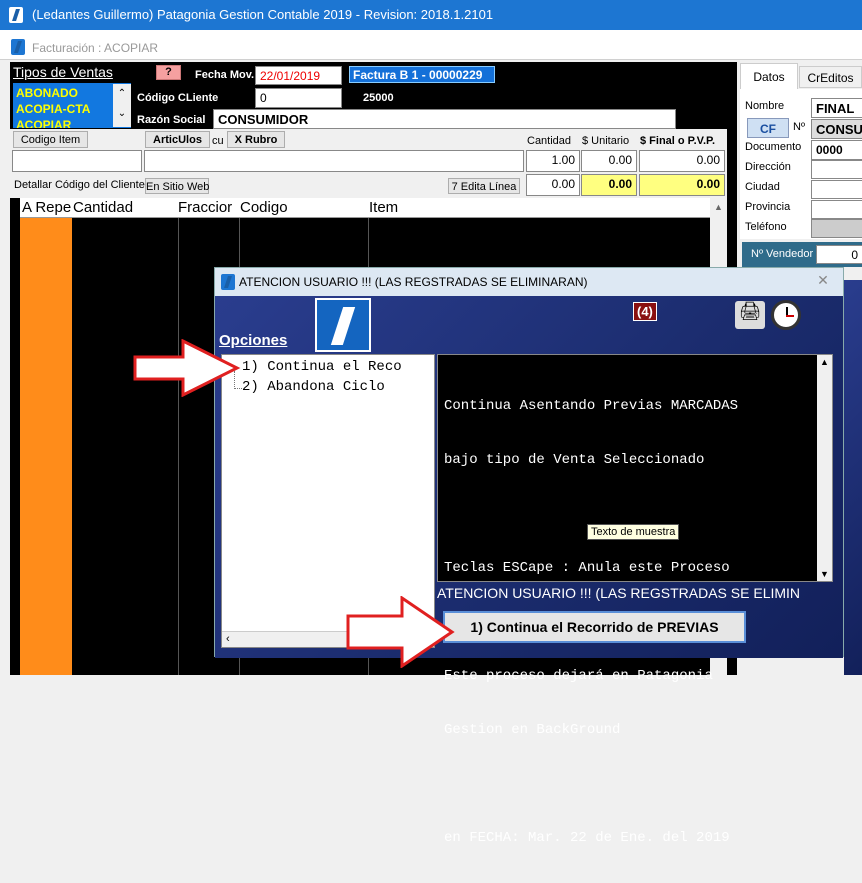 The width and height of the screenshot is (862, 883). What do you see at coordinates (553, 185) in the screenshot?
I see `row2-cantidad: 0.00` at bounding box center [553, 185].